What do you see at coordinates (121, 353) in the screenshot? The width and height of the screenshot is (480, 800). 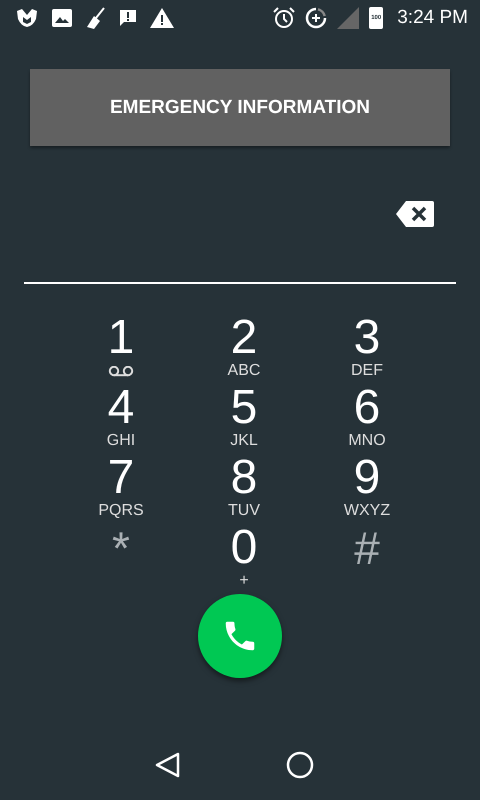 I see `dial-key: 1` at bounding box center [121, 353].